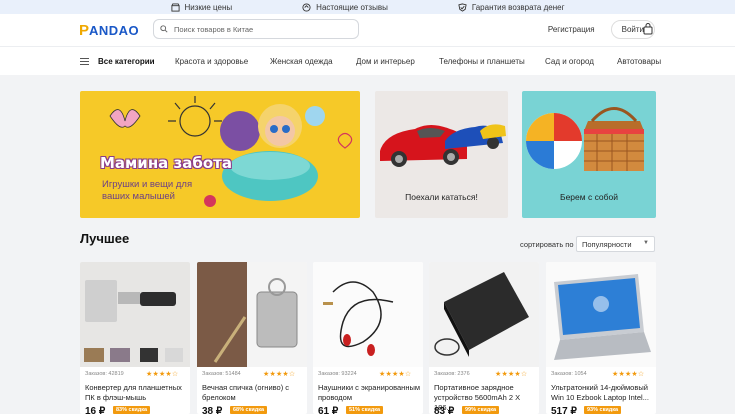 This screenshot has height=414, width=735. Describe the element at coordinates (147, 190) in the screenshot. I see `banner-main-subtitle: Игрушки и вещи для ваших малышей` at that location.